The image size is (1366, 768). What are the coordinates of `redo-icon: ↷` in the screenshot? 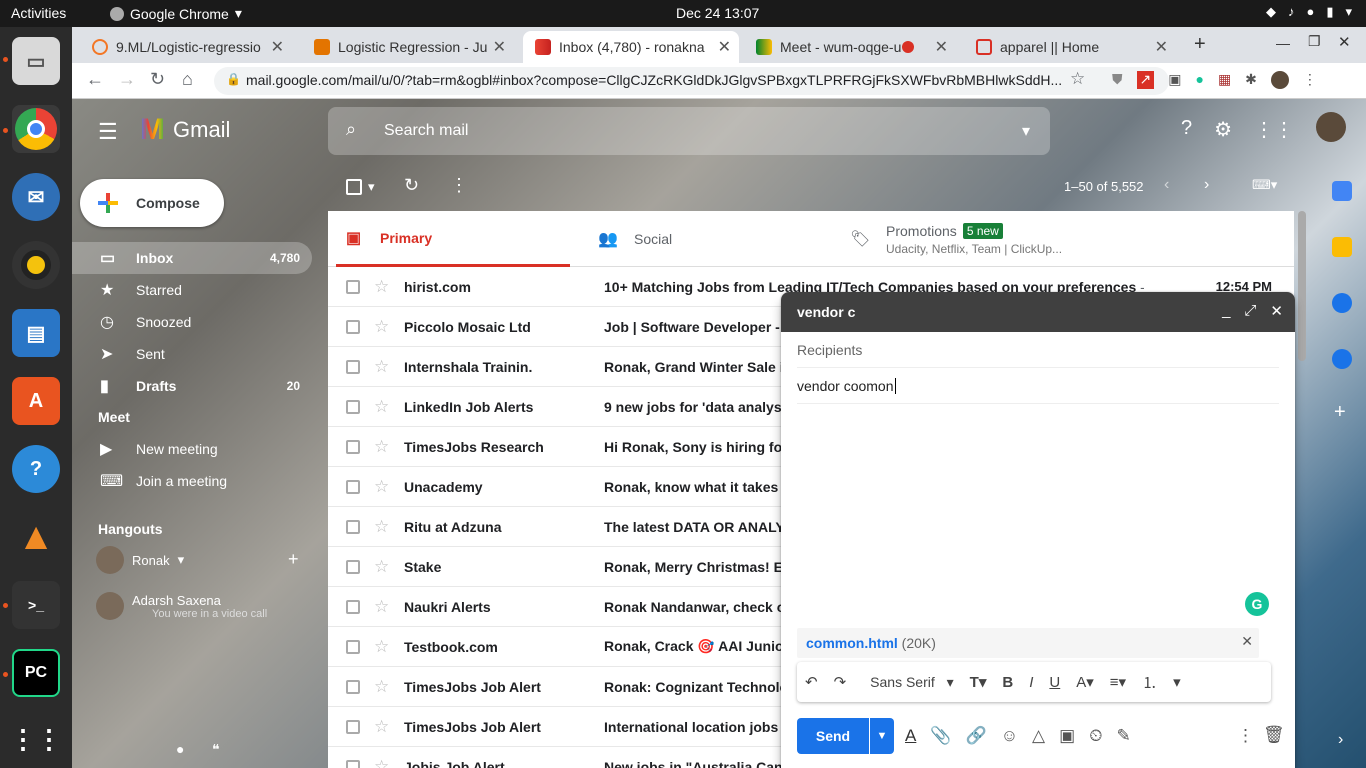 It's located at (840, 682).